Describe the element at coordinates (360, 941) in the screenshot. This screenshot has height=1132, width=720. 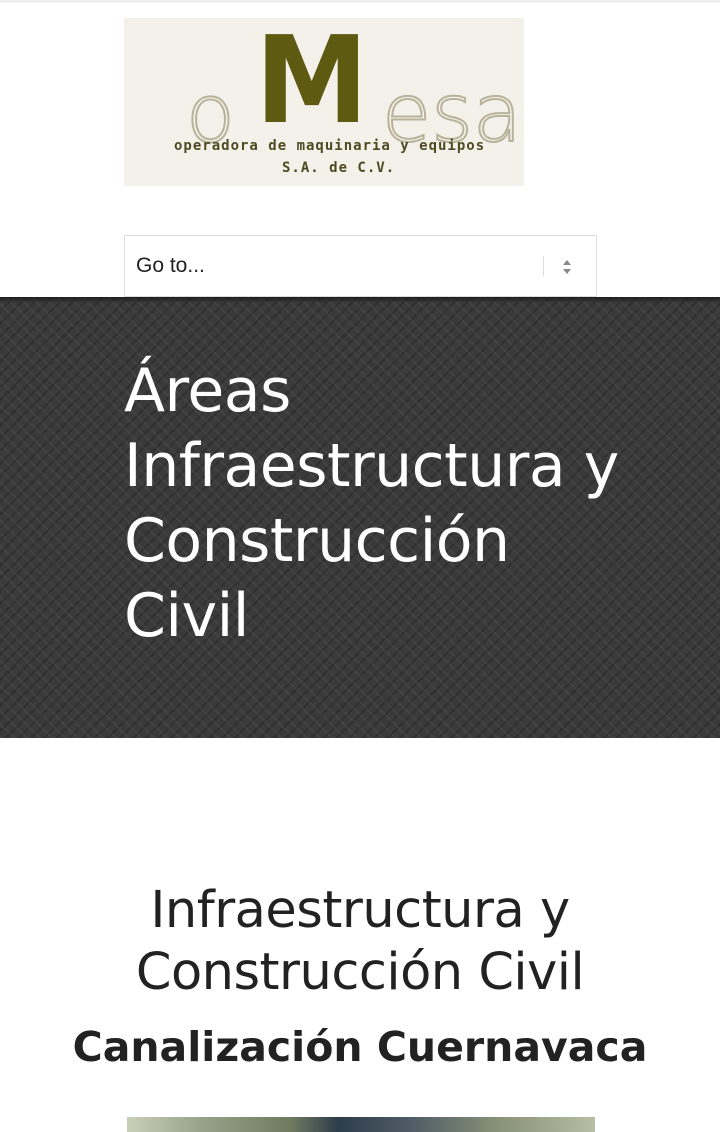
I see `section-heading: Infraestructura y Construcción Civil` at that location.